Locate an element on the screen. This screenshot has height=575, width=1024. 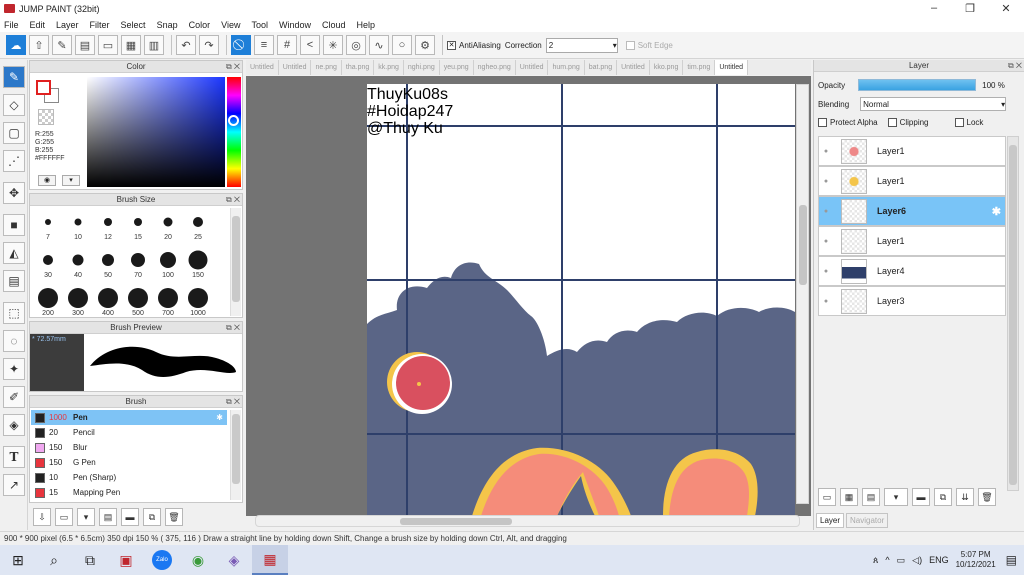
canvas-tab: ne.png is located at coordinates (326, 67).